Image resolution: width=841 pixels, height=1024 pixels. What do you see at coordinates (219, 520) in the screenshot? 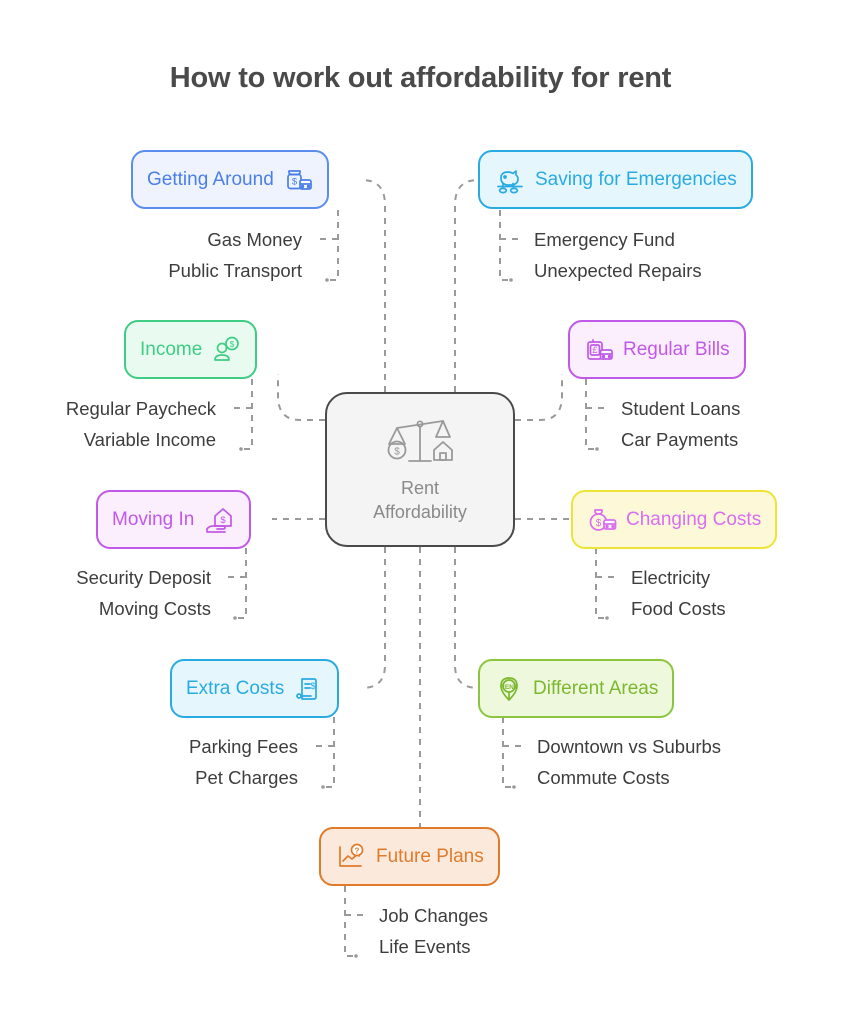
I see `house-dollar-hand-icon: $` at bounding box center [219, 520].